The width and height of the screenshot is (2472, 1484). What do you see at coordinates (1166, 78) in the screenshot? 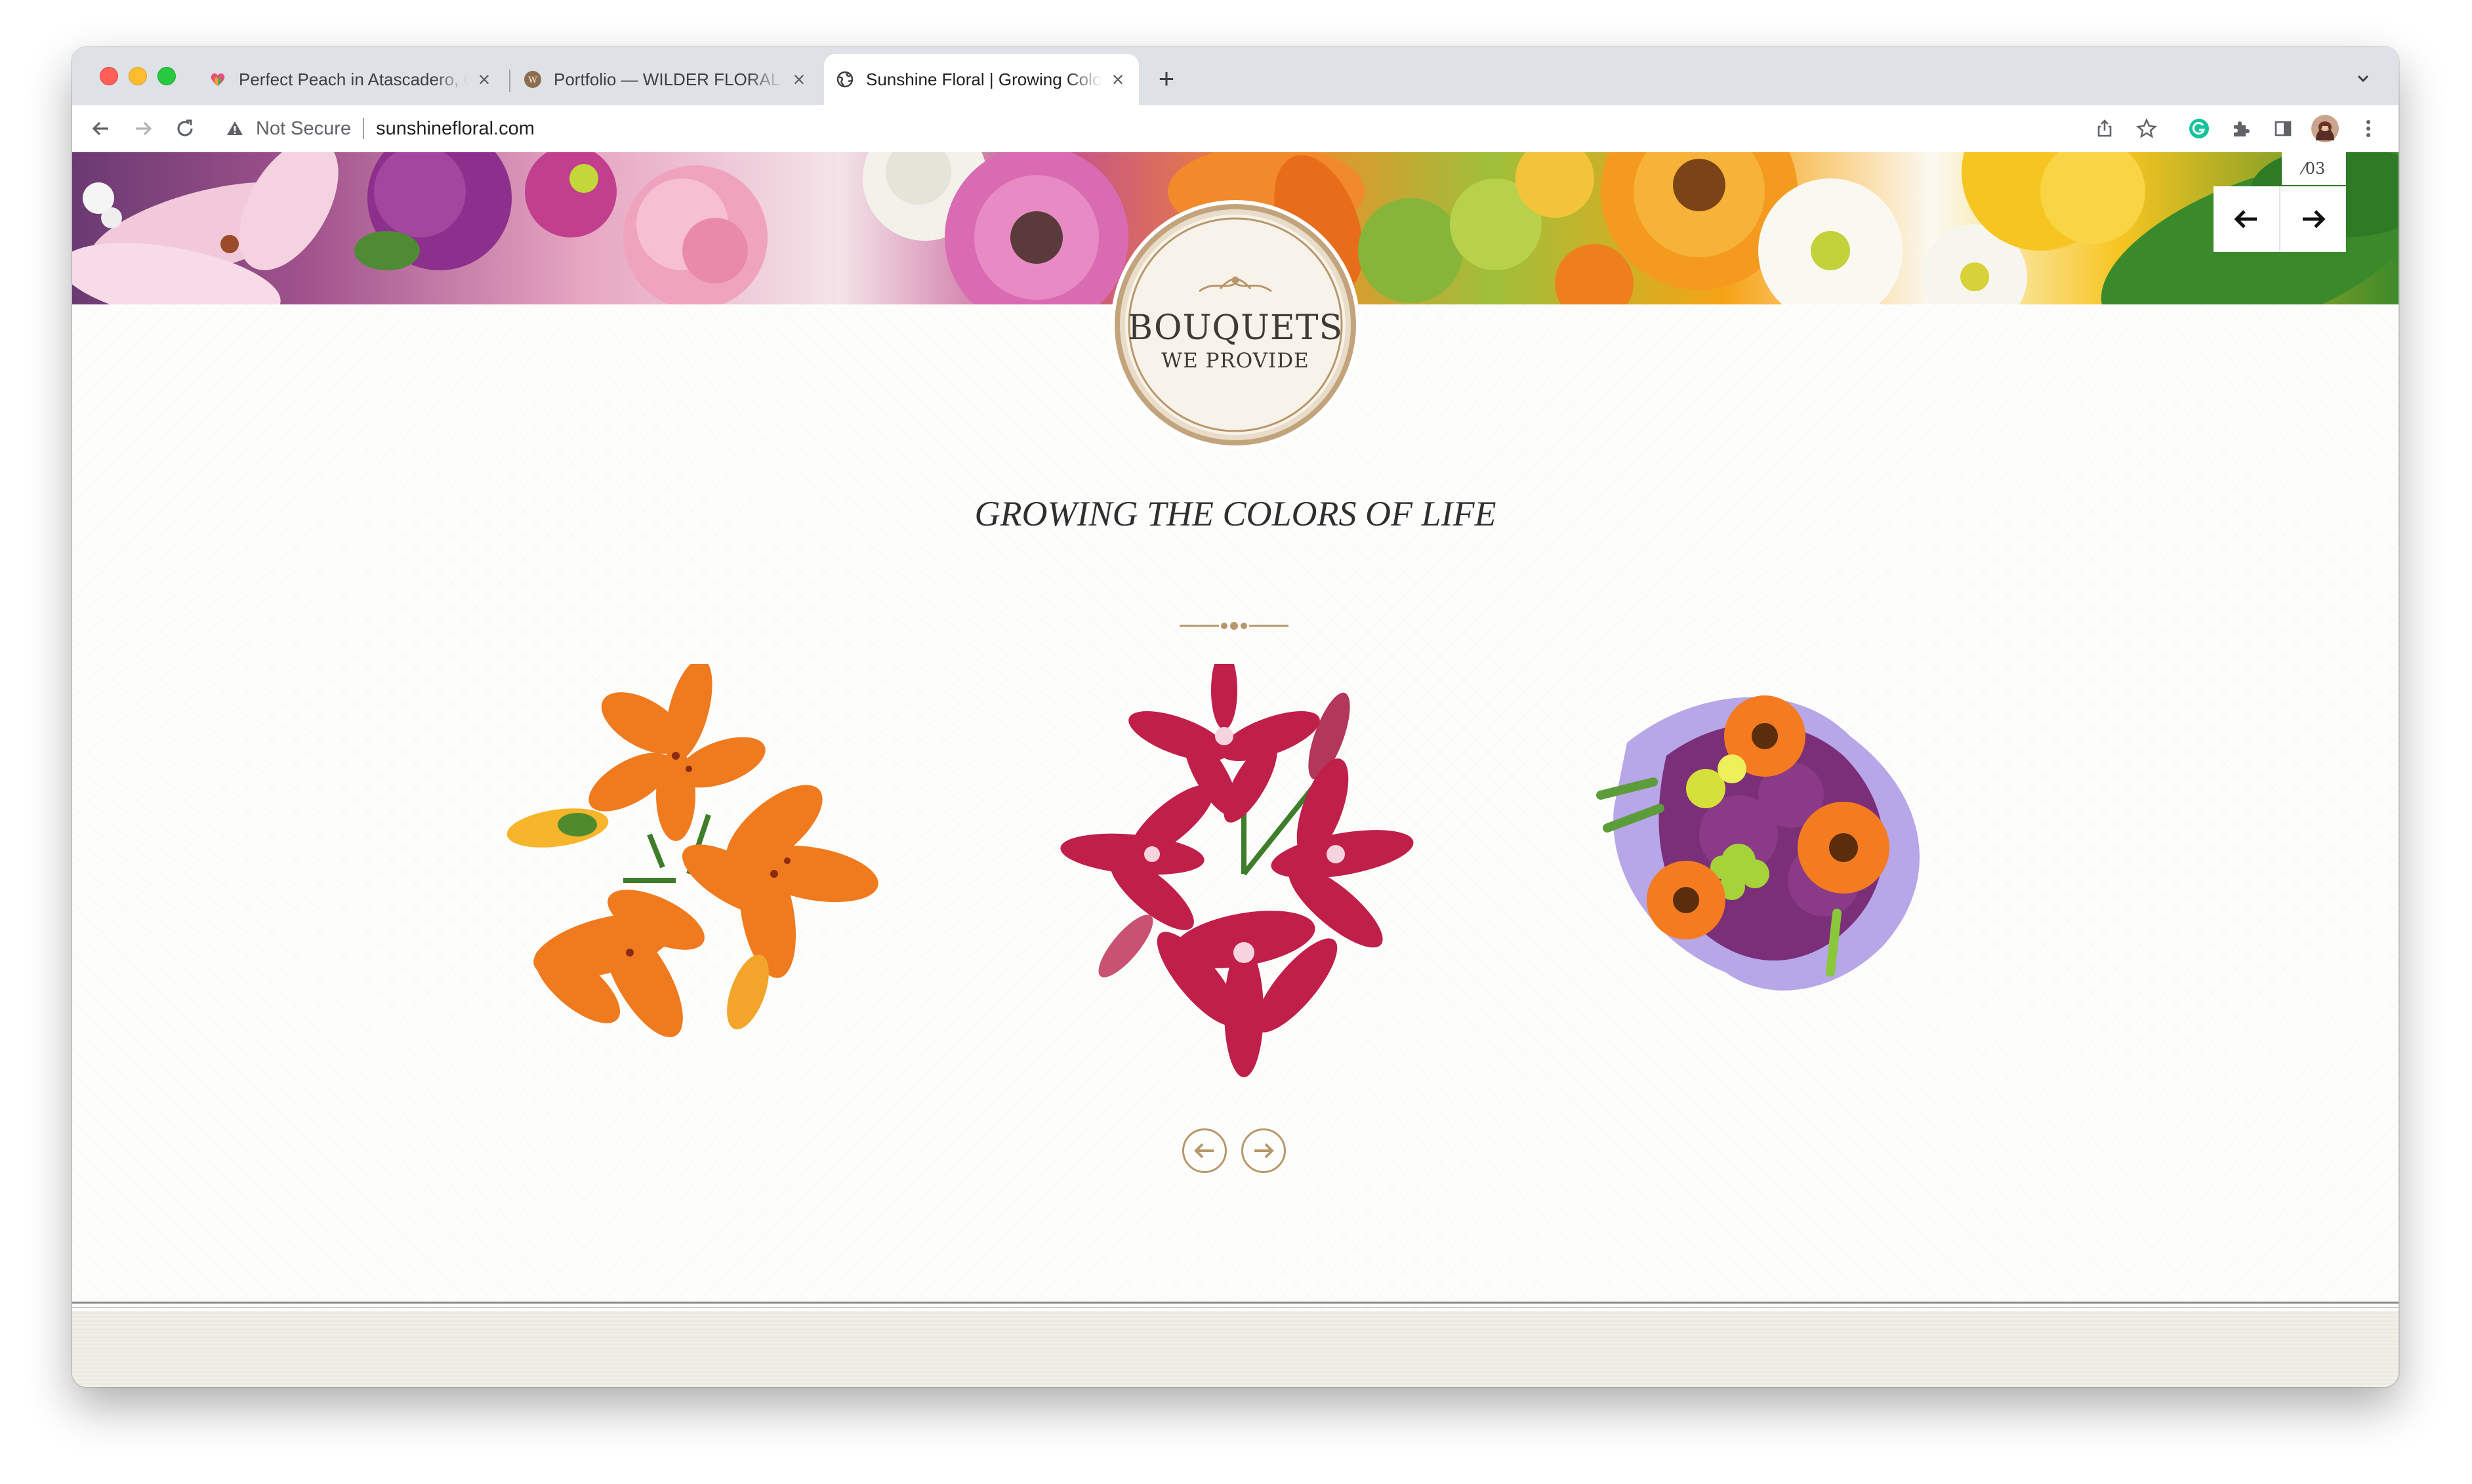
I see `new-tab-button: +` at bounding box center [1166, 78].